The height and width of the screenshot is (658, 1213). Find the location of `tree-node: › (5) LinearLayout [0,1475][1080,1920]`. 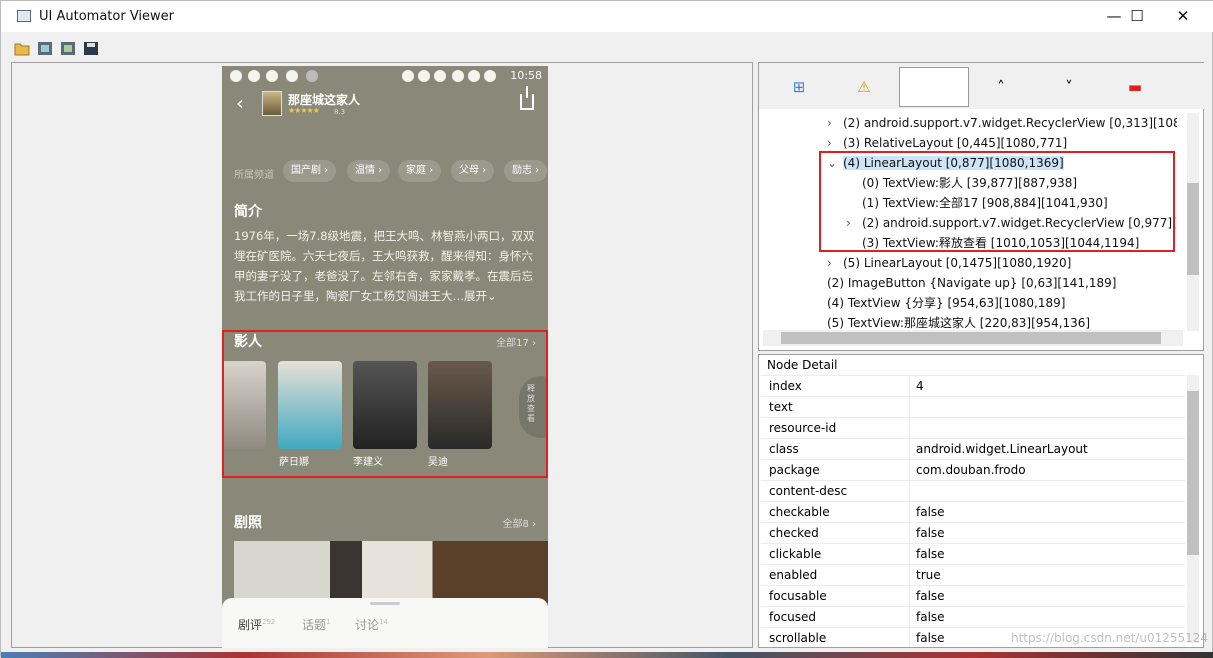

tree-node: › (5) LinearLayout [0,1475][1080,1920] is located at coordinates (949, 263).